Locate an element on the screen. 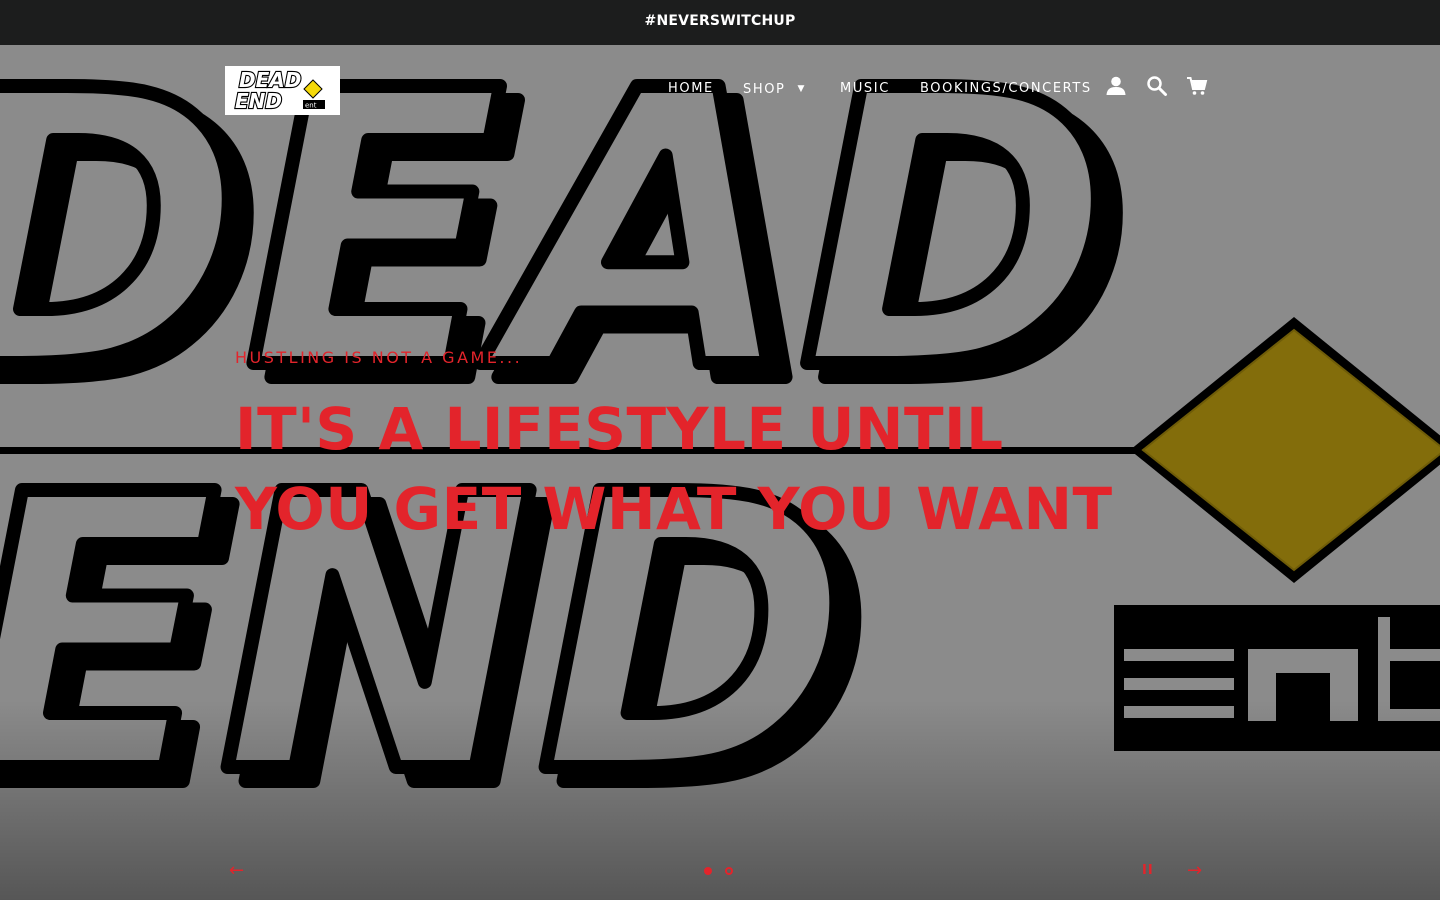  chevron-down-icon: ▼ is located at coordinates (802, 89).